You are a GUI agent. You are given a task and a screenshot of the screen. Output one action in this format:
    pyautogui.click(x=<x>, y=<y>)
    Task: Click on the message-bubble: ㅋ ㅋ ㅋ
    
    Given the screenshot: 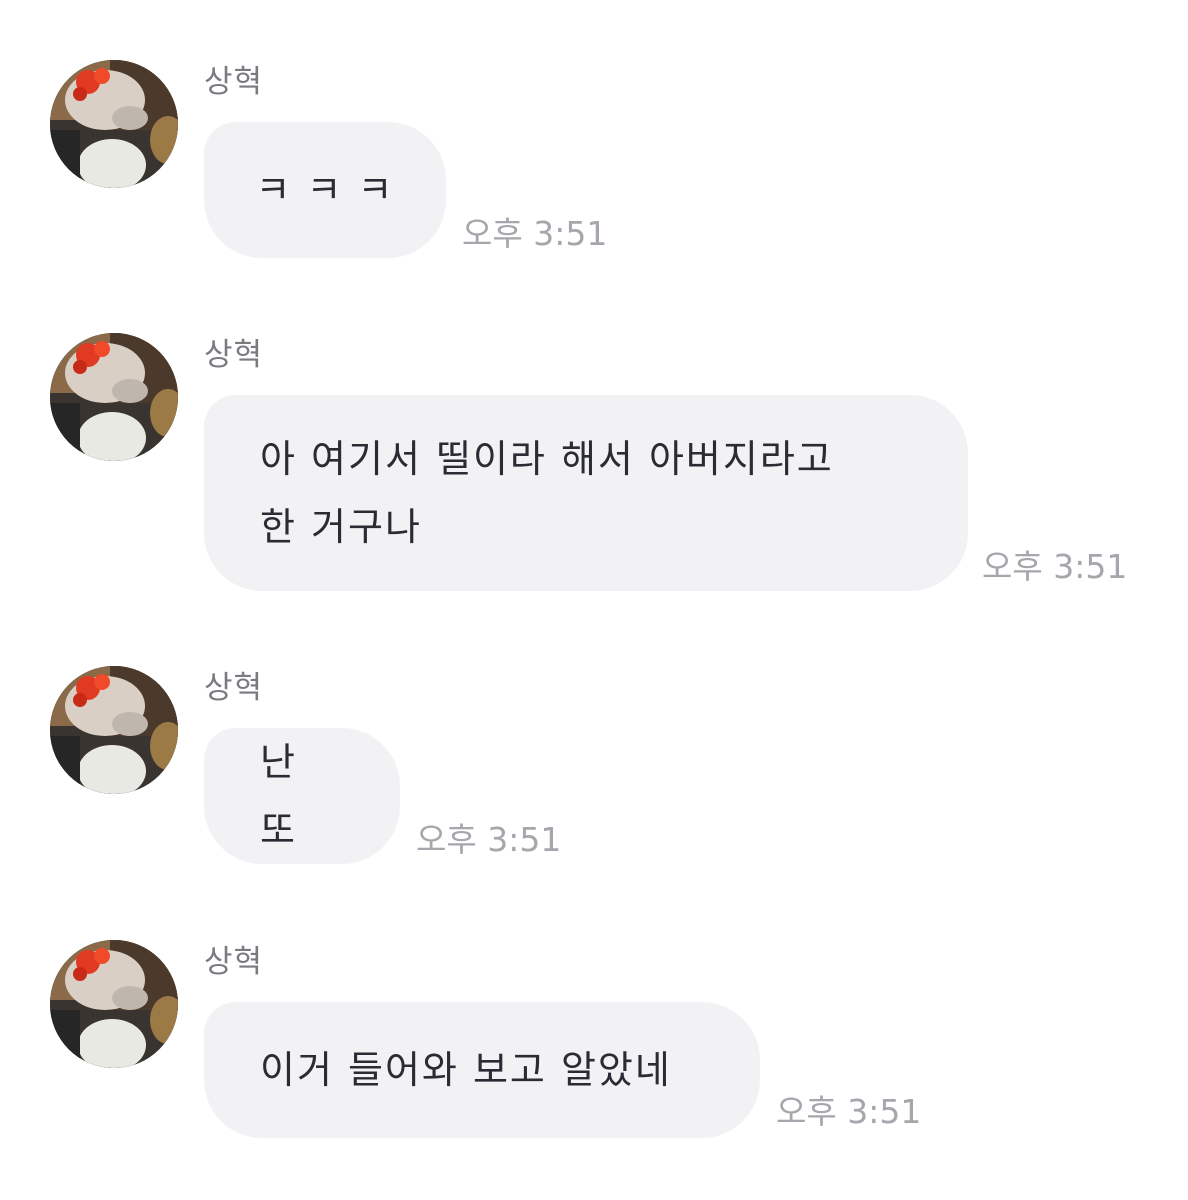 What is the action you would take?
    pyautogui.click(x=325, y=190)
    